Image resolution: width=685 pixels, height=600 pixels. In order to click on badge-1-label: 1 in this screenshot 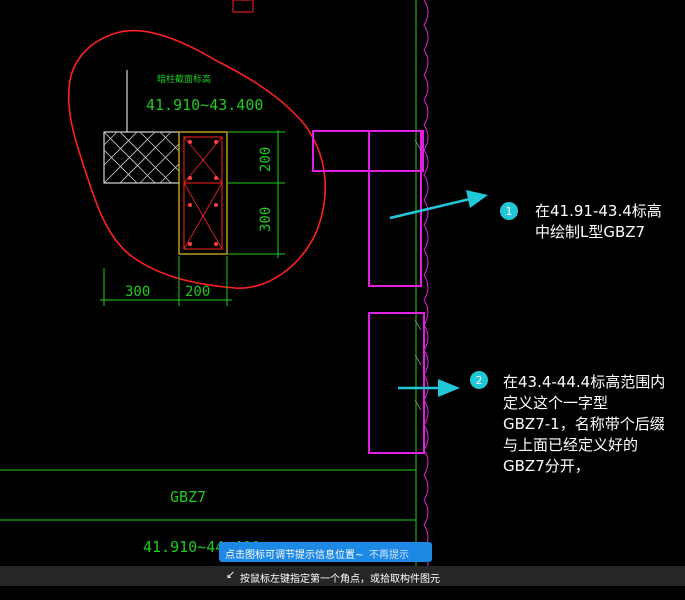, I will do `click(509, 211)`.